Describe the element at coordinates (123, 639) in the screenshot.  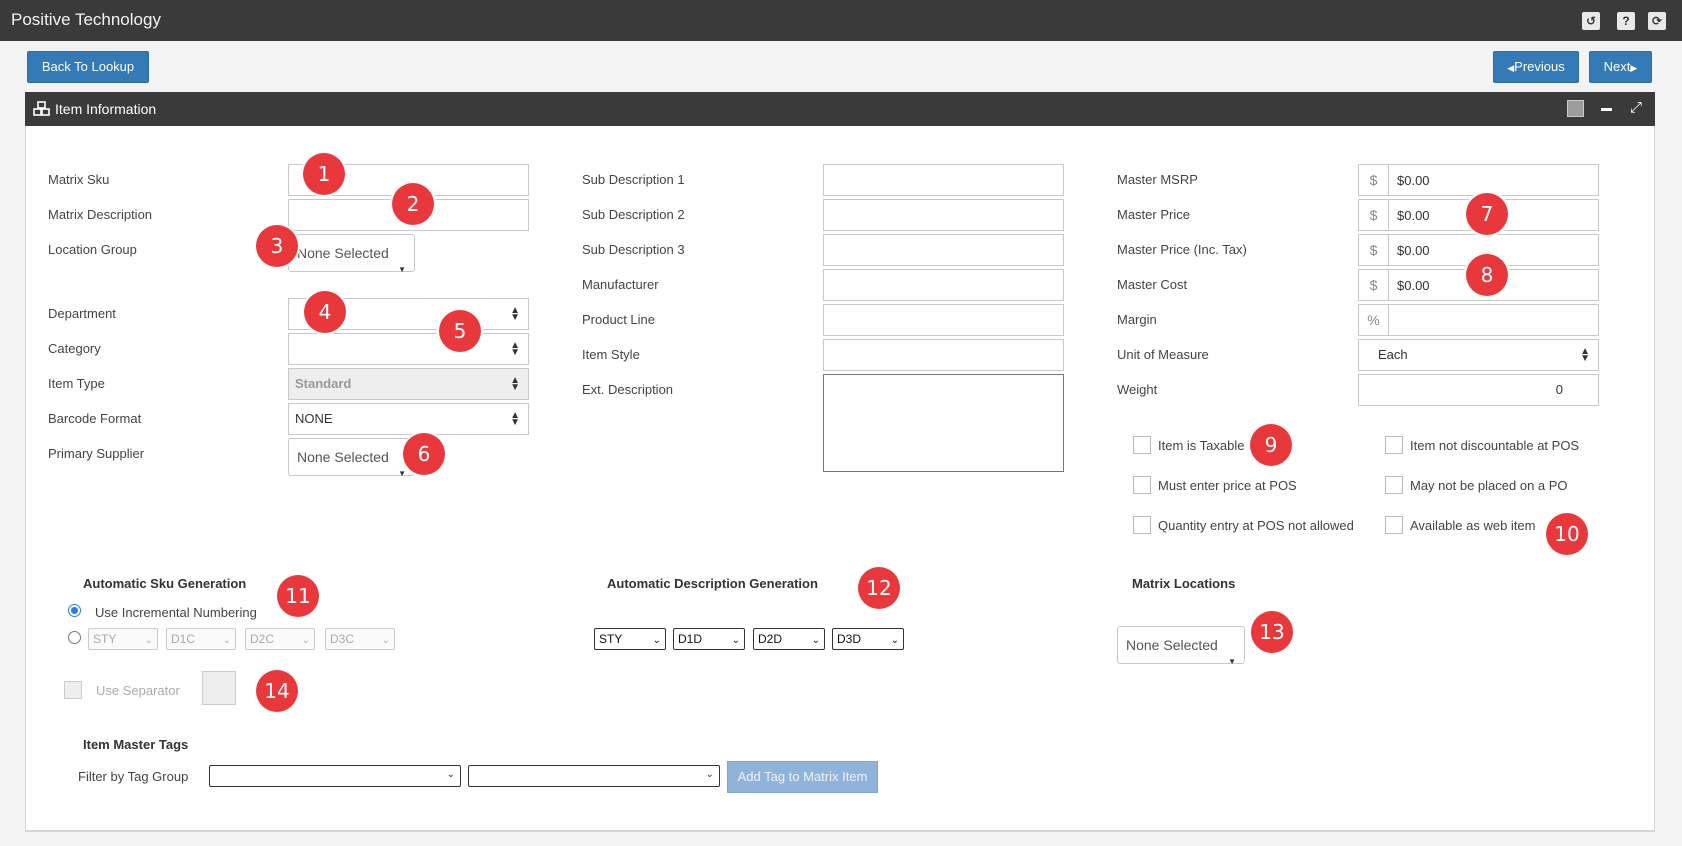
I see `sku-part-select-1: STY ⌄` at that location.